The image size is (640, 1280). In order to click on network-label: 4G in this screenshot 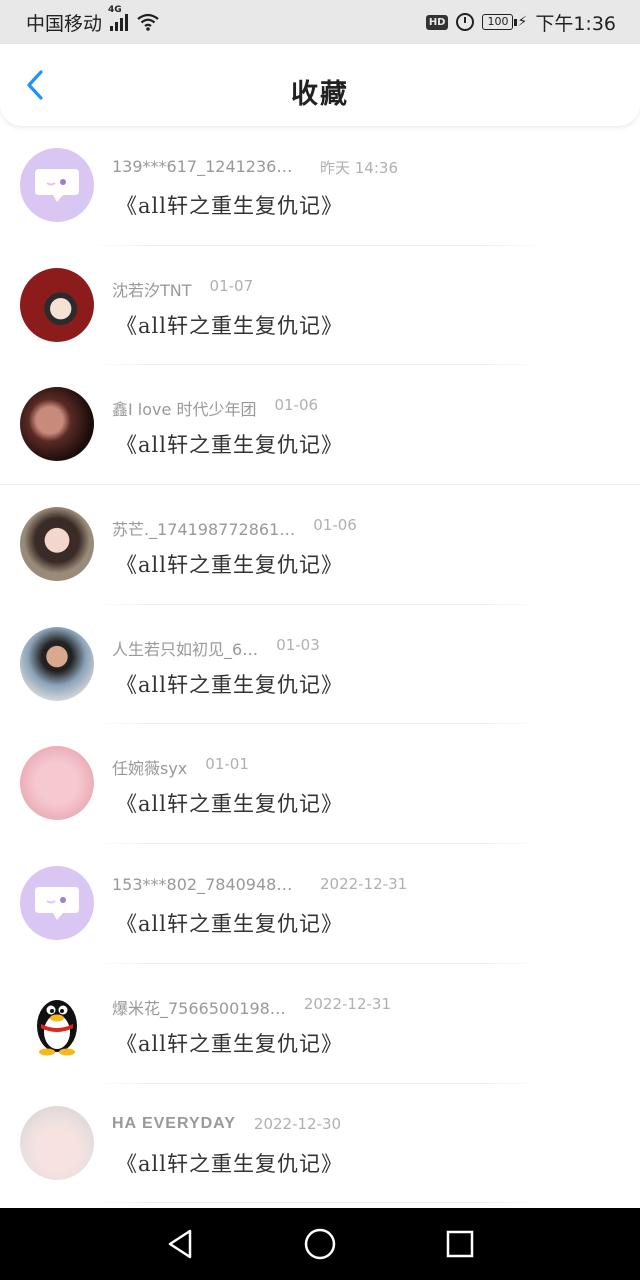, I will do `click(115, 10)`.